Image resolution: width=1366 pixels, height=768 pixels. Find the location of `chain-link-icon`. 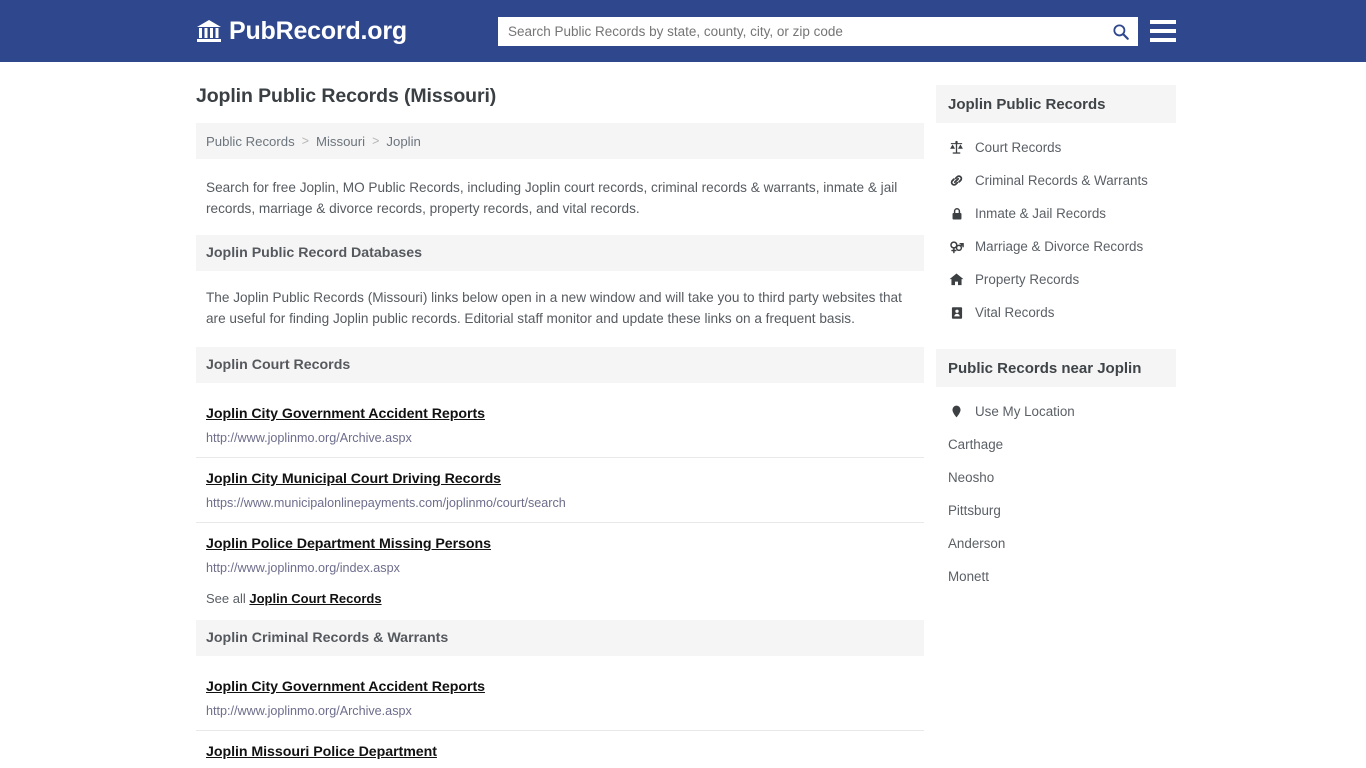

chain-link-icon is located at coordinates (956, 180).